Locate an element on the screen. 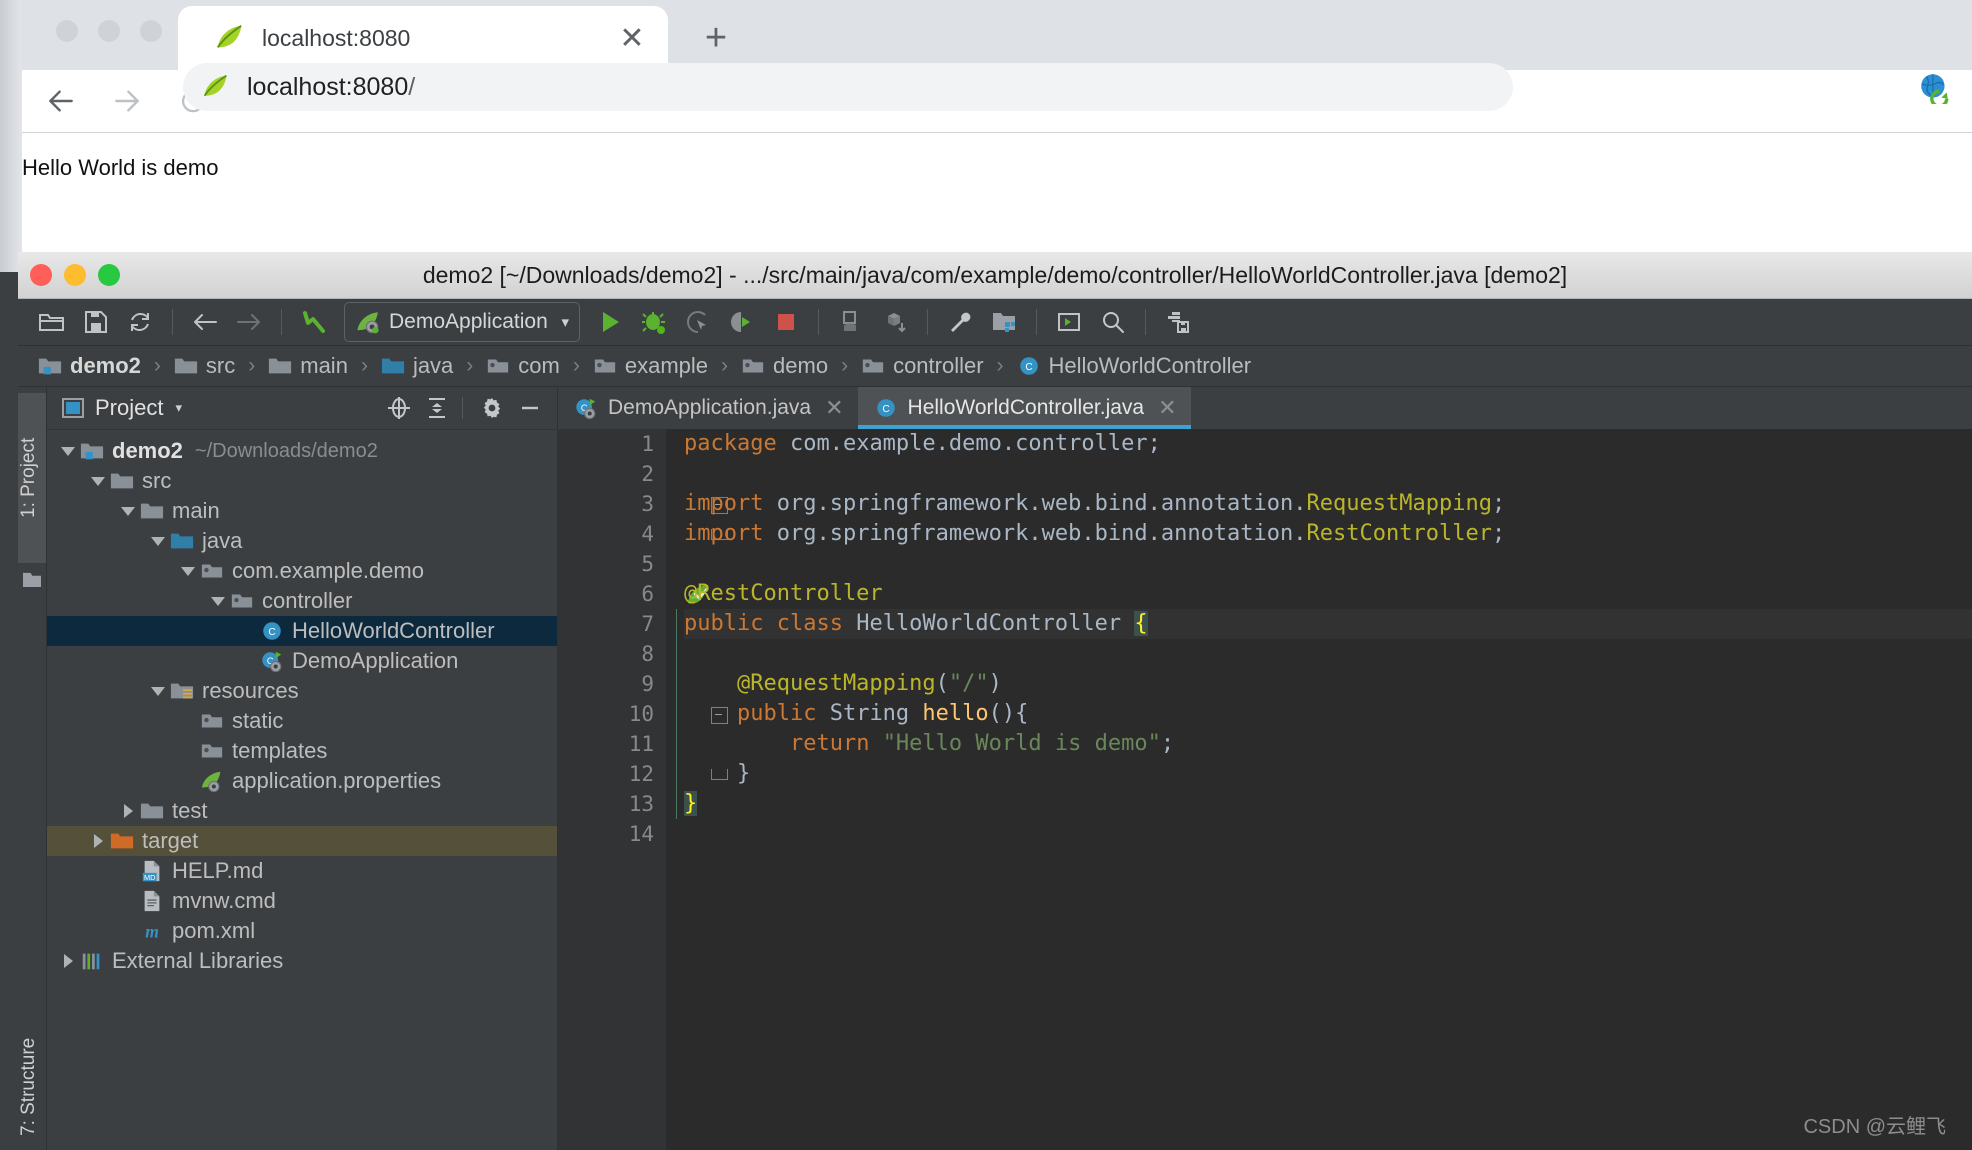 The height and width of the screenshot is (1150, 1972). code-line-13: } is located at coordinates (1328, 804).